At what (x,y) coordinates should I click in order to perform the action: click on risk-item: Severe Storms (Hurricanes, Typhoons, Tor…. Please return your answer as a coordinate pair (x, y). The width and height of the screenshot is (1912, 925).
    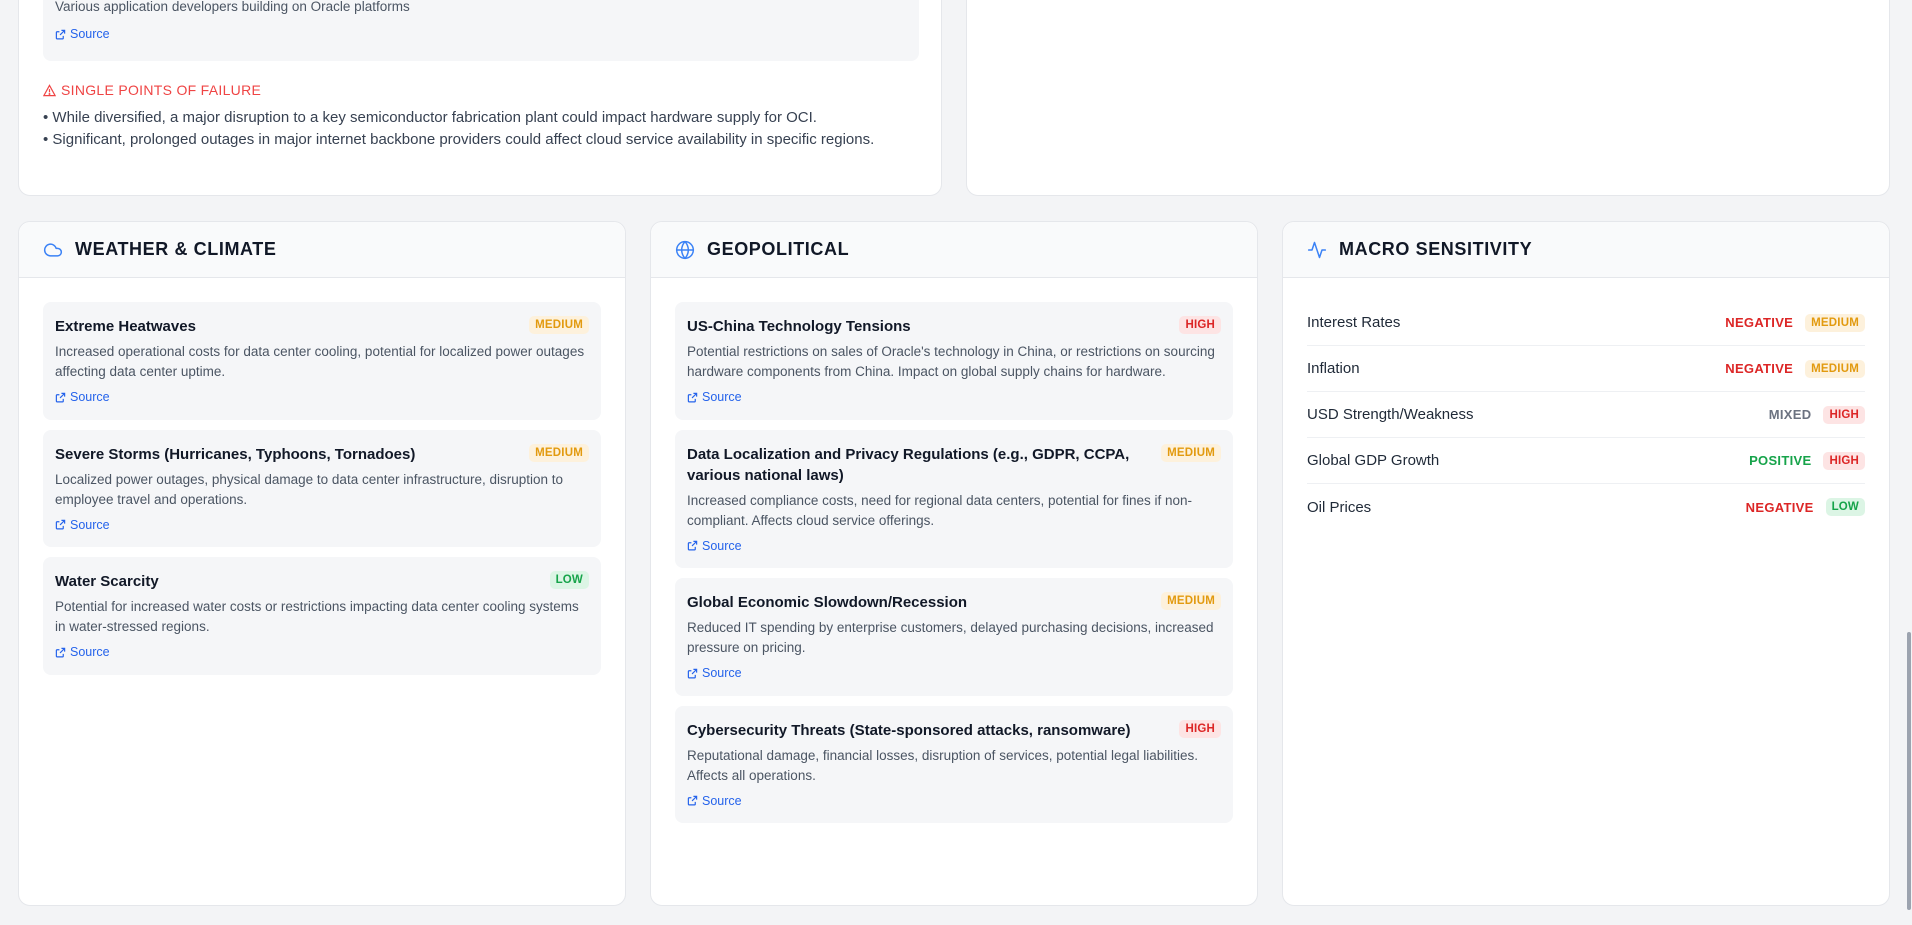
    Looking at the image, I should click on (322, 488).